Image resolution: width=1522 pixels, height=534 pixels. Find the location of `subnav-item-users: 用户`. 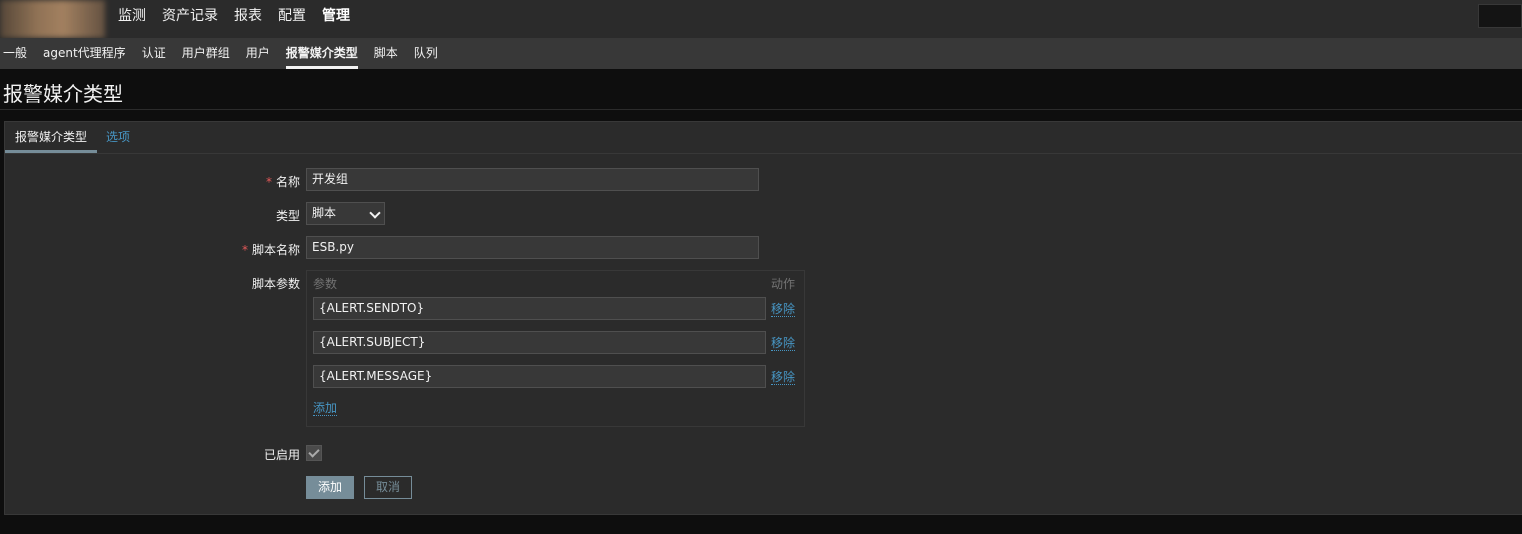

subnav-item-users: 用户 is located at coordinates (258, 53).